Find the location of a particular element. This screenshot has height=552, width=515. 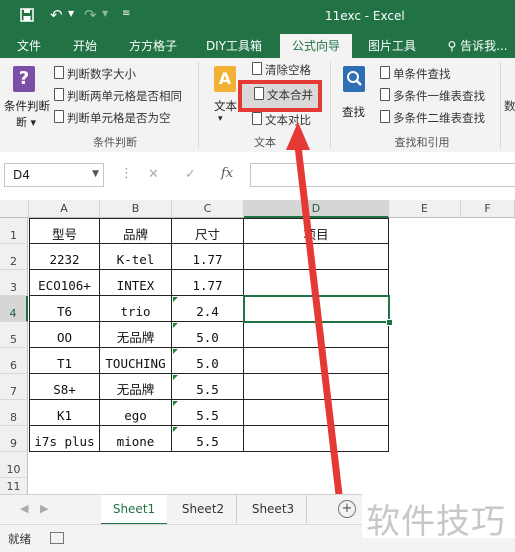

status-ready: 就绪 is located at coordinates (19, 539).